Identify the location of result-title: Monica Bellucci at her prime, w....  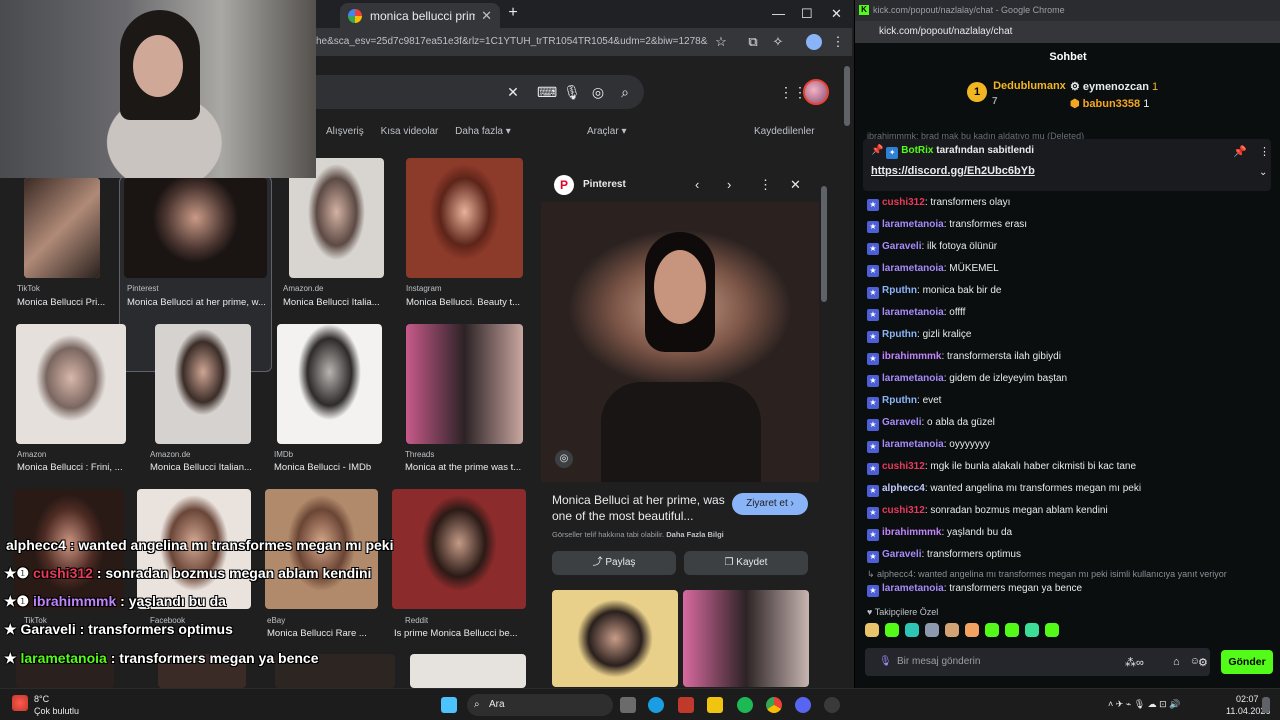
(197, 302).